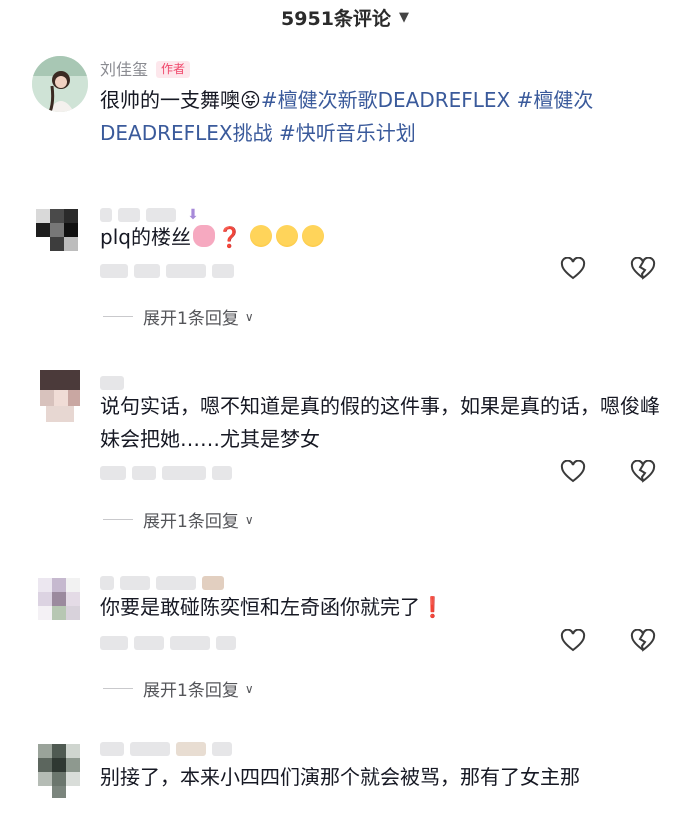  I want to click on hashtag-link: #檀健次新歌DEADREFLEX, so click(385, 100).